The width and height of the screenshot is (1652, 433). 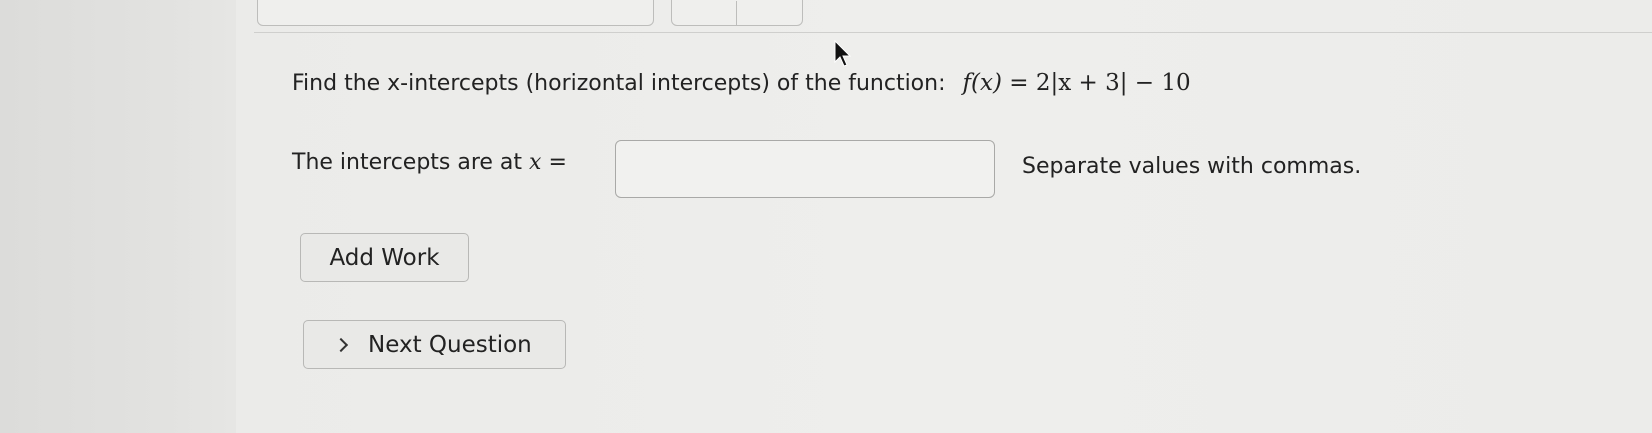 I want to click on answer-variable: x, so click(x=535, y=162).